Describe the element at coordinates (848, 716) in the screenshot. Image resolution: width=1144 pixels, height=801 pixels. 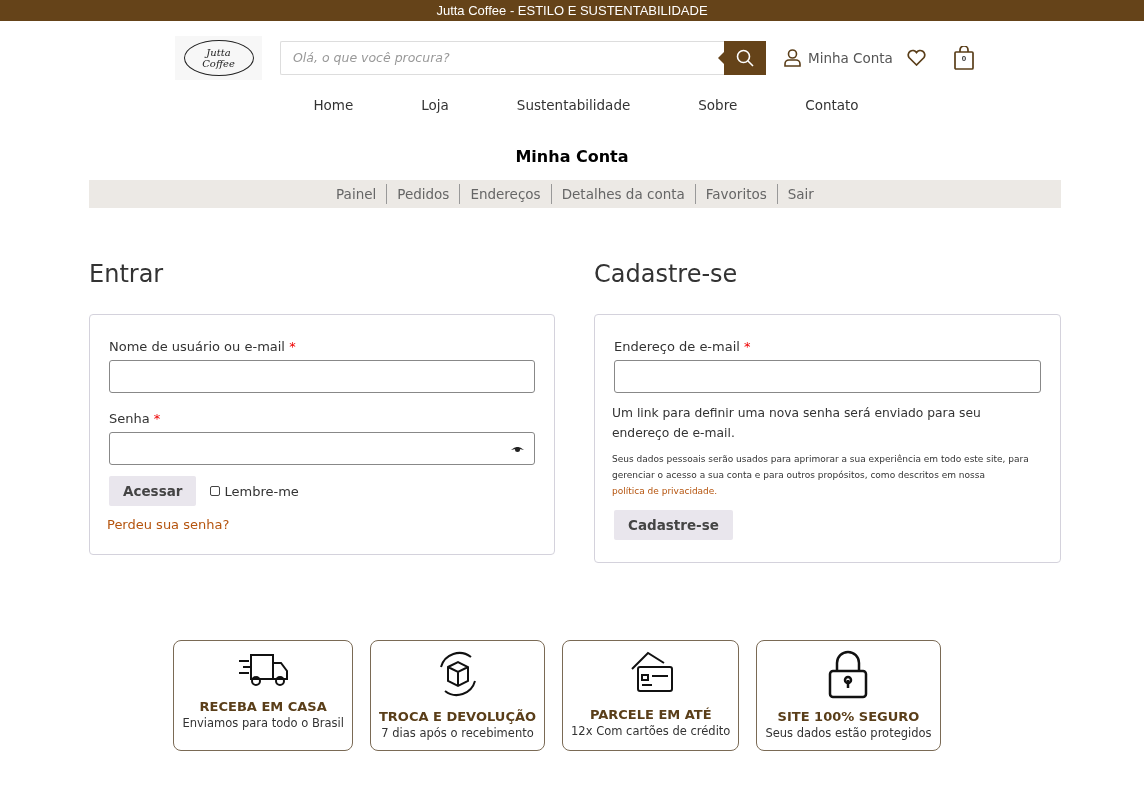
I see `feature-title: SITE 100% SEGURO` at that location.